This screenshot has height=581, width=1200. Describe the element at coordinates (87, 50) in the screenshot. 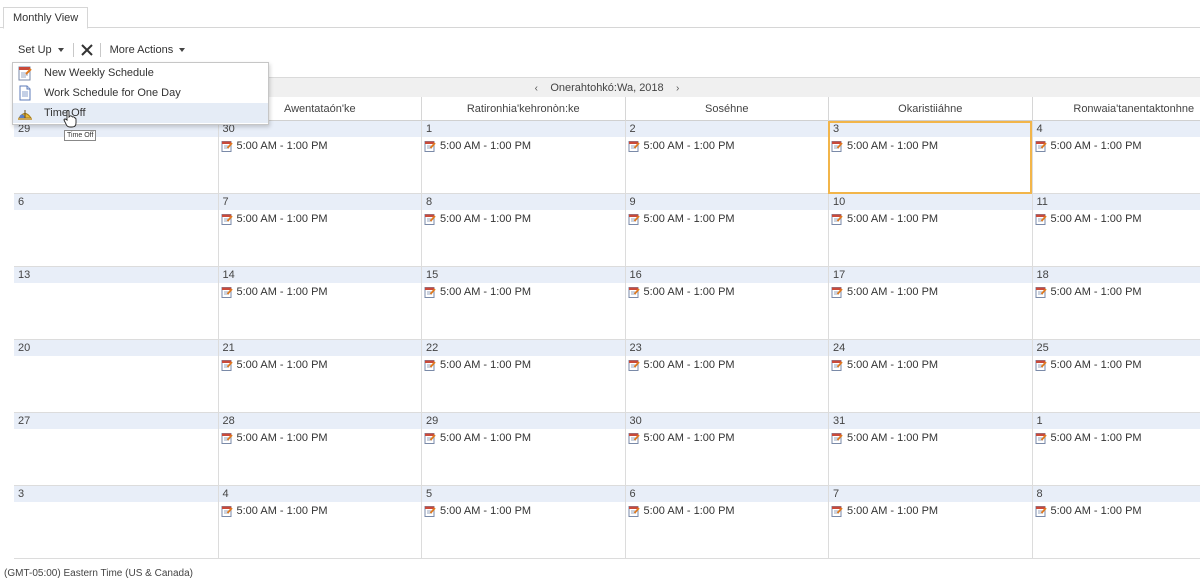

I see `delete-button` at that location.